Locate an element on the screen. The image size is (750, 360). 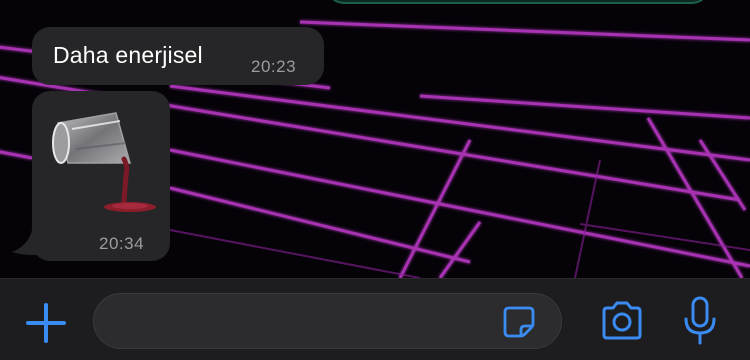
message-time: 20:23 is located at coordinates (274, 66).